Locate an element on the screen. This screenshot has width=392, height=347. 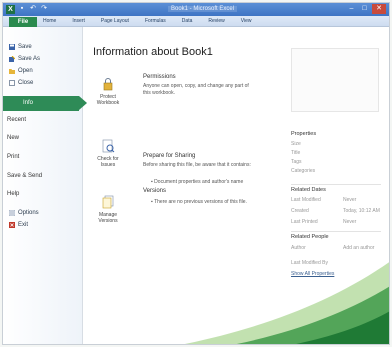
last-modified-value: Never is located at coordinates (350, 200).